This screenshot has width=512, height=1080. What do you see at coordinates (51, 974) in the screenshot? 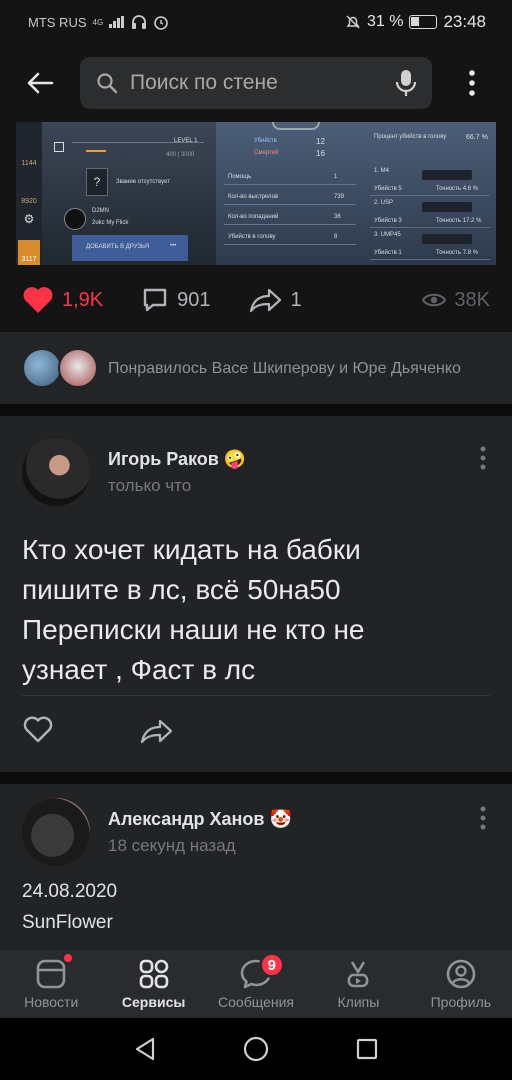
I see `news-icon` at bounding box center [51, 974].